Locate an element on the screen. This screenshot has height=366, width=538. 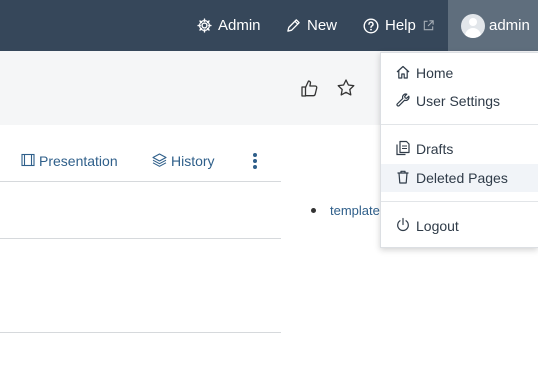
menu-item-label: User Settings is located at coordinates (458, 101).